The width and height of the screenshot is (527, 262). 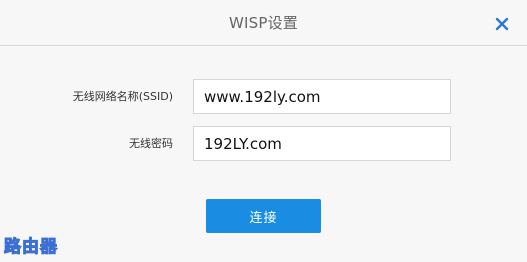 I want to click on ssid-row: 无线网络名称(SSID), so click(x=263, y=97).